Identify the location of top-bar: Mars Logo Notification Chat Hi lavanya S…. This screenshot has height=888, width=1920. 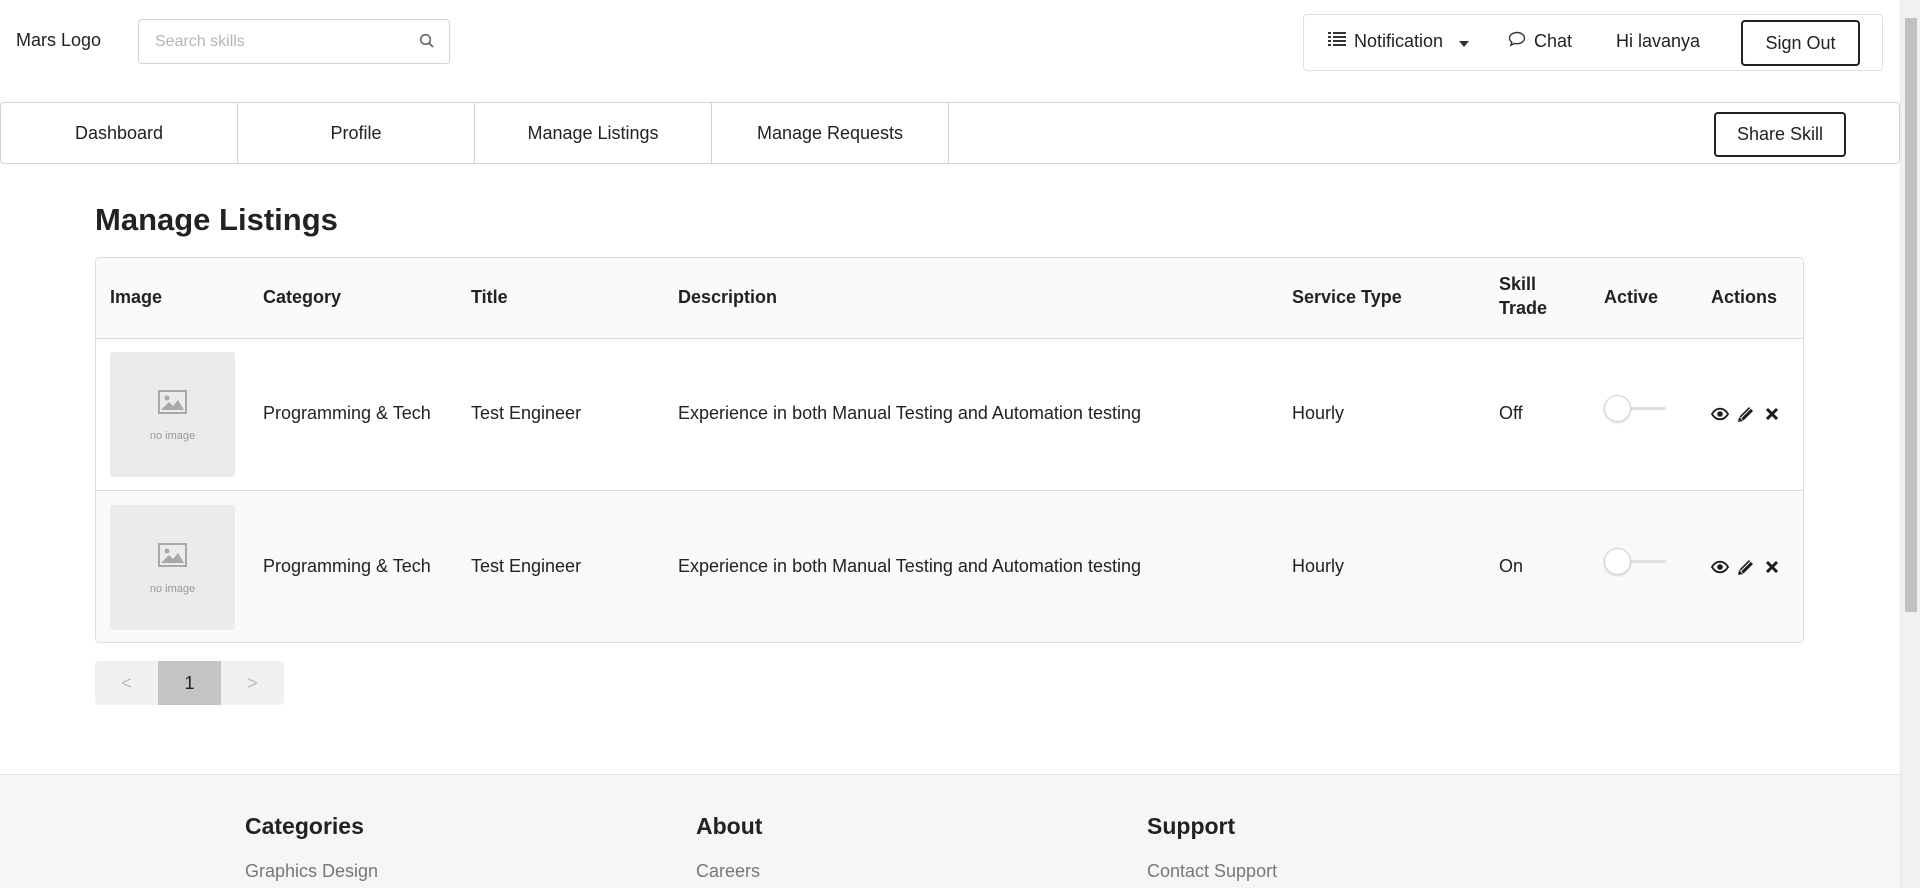
(950, 42).